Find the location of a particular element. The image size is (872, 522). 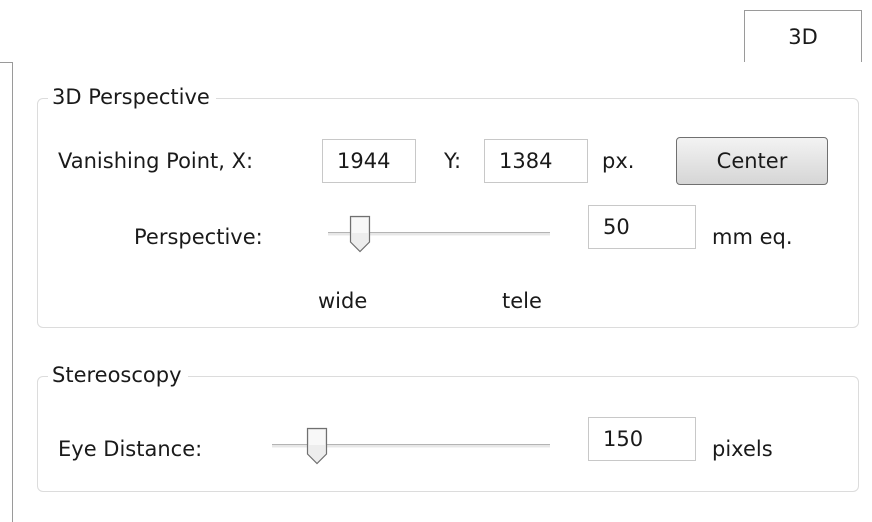

perspective-label: Perspective: is located at coordinates (198, 237).